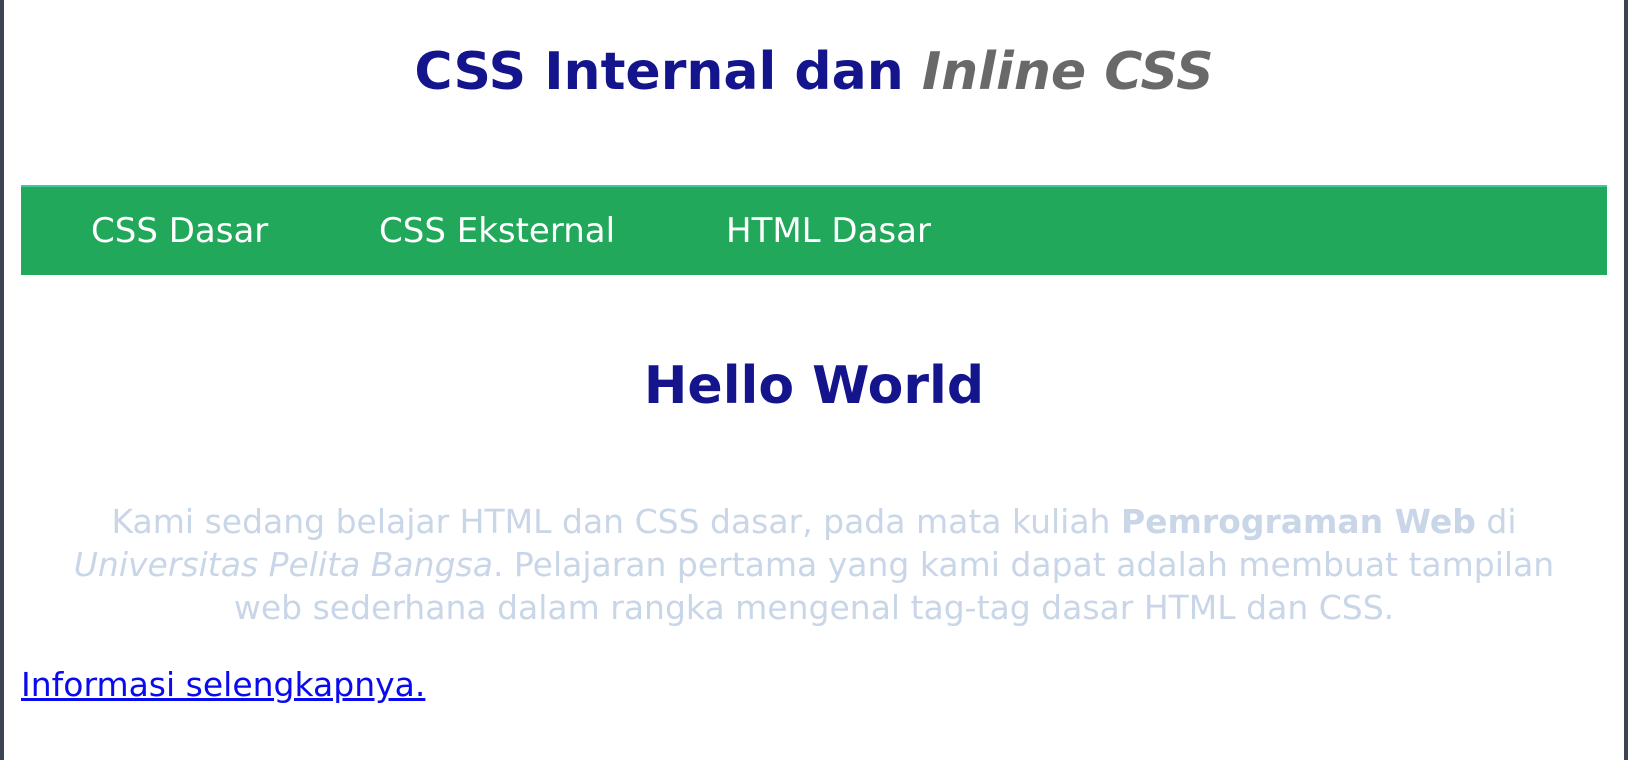 Image resolution: width=1628 pixels, height=760 pixels. I want to click on title-main-text: CSS Internal dan, so click(668, 72).